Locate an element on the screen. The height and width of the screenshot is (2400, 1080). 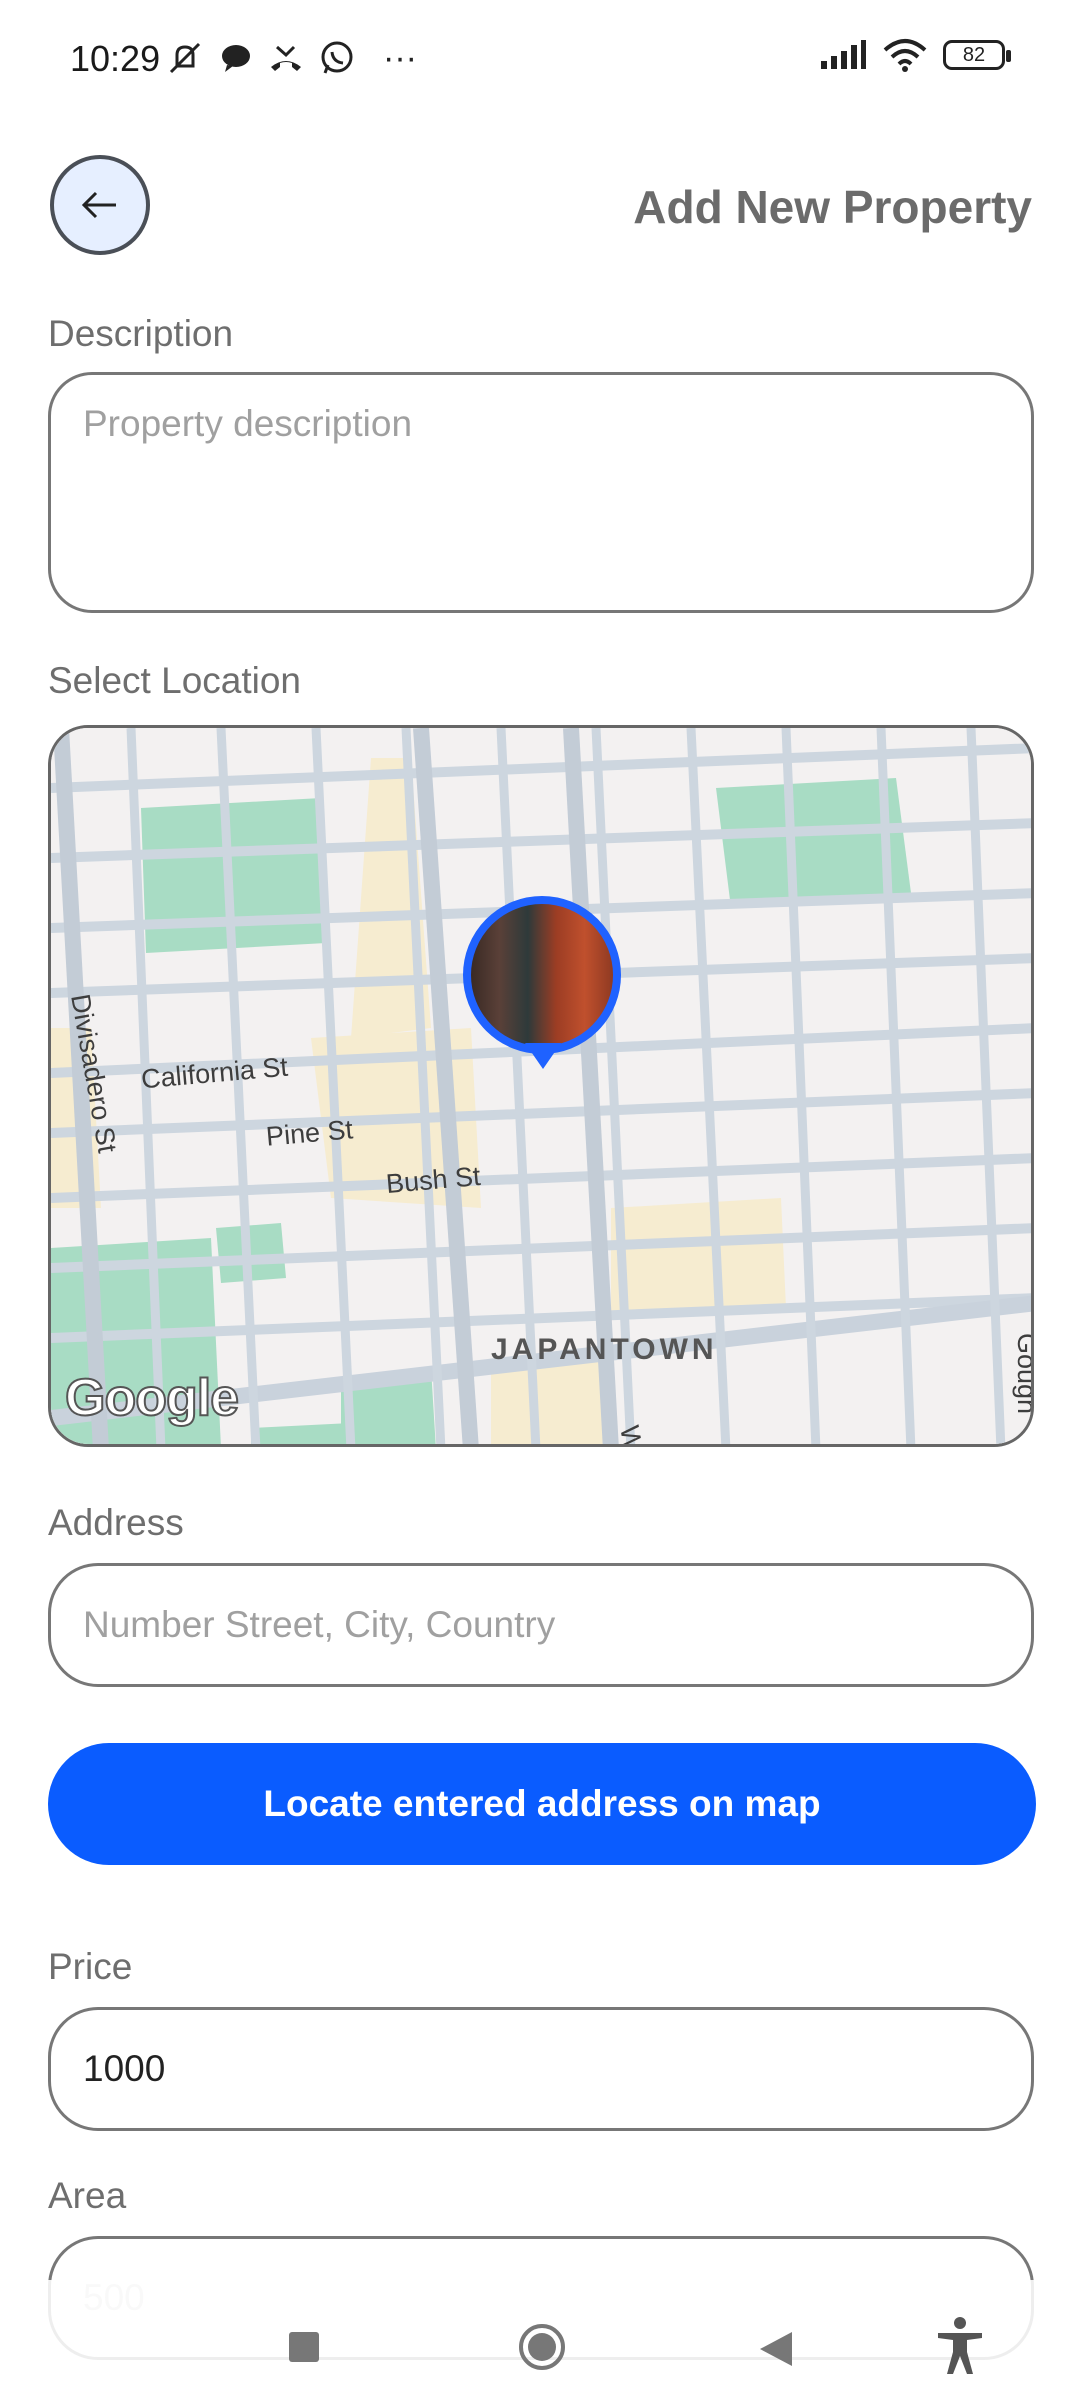
recents-icon is located at coordinates (304, 2347).